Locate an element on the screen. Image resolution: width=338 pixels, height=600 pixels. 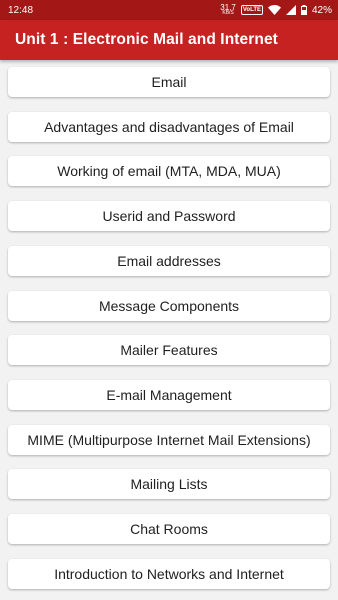
page-title: Unit 1 : Electronic Mail and Internet is located at coordinates (146, 39).